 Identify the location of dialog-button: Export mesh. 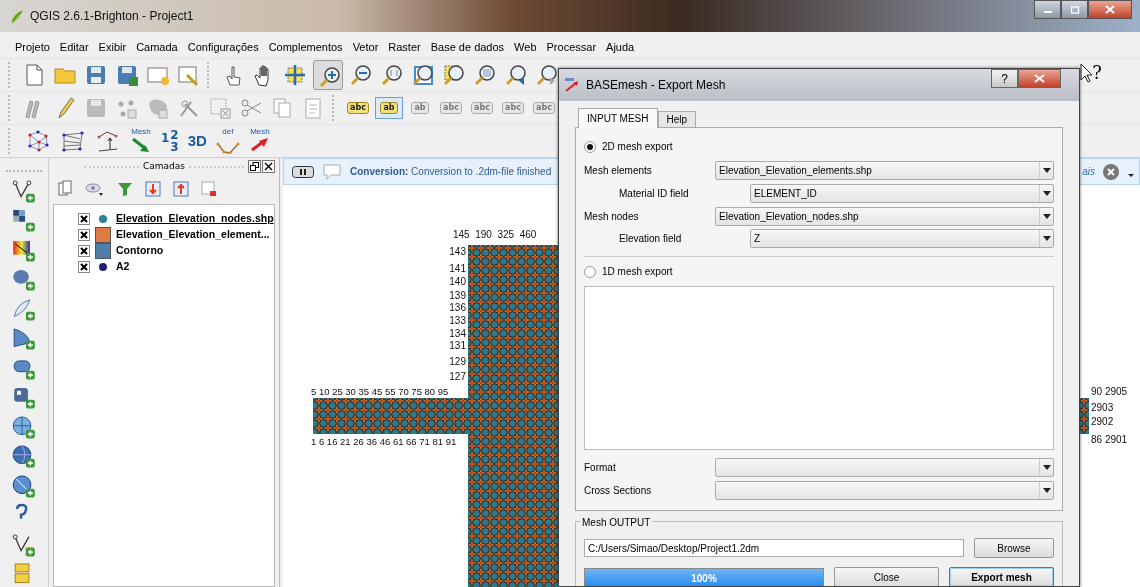
(1001, 576).